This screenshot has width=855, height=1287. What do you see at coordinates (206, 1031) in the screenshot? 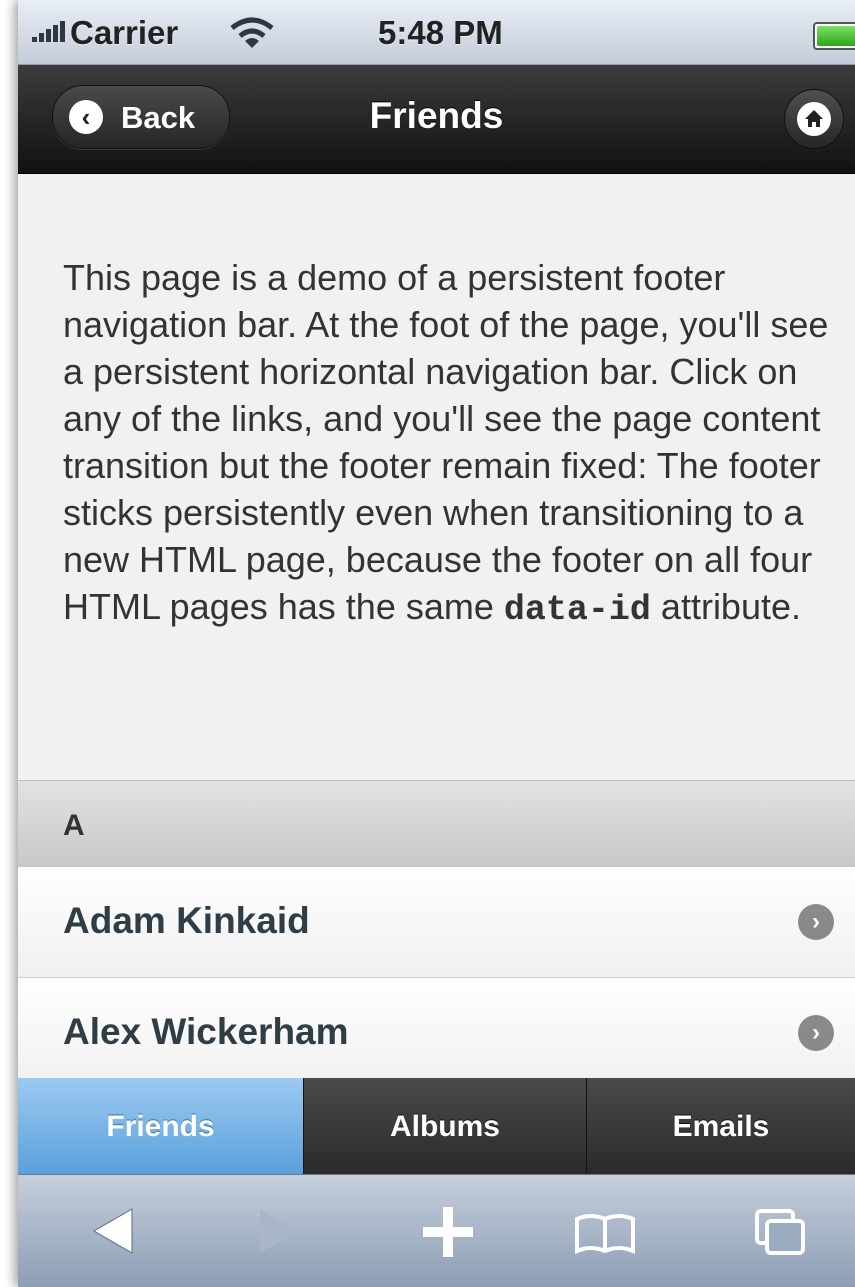
I see `list-item-name: Alex Wickerham` at bounding box center [206, 1031].